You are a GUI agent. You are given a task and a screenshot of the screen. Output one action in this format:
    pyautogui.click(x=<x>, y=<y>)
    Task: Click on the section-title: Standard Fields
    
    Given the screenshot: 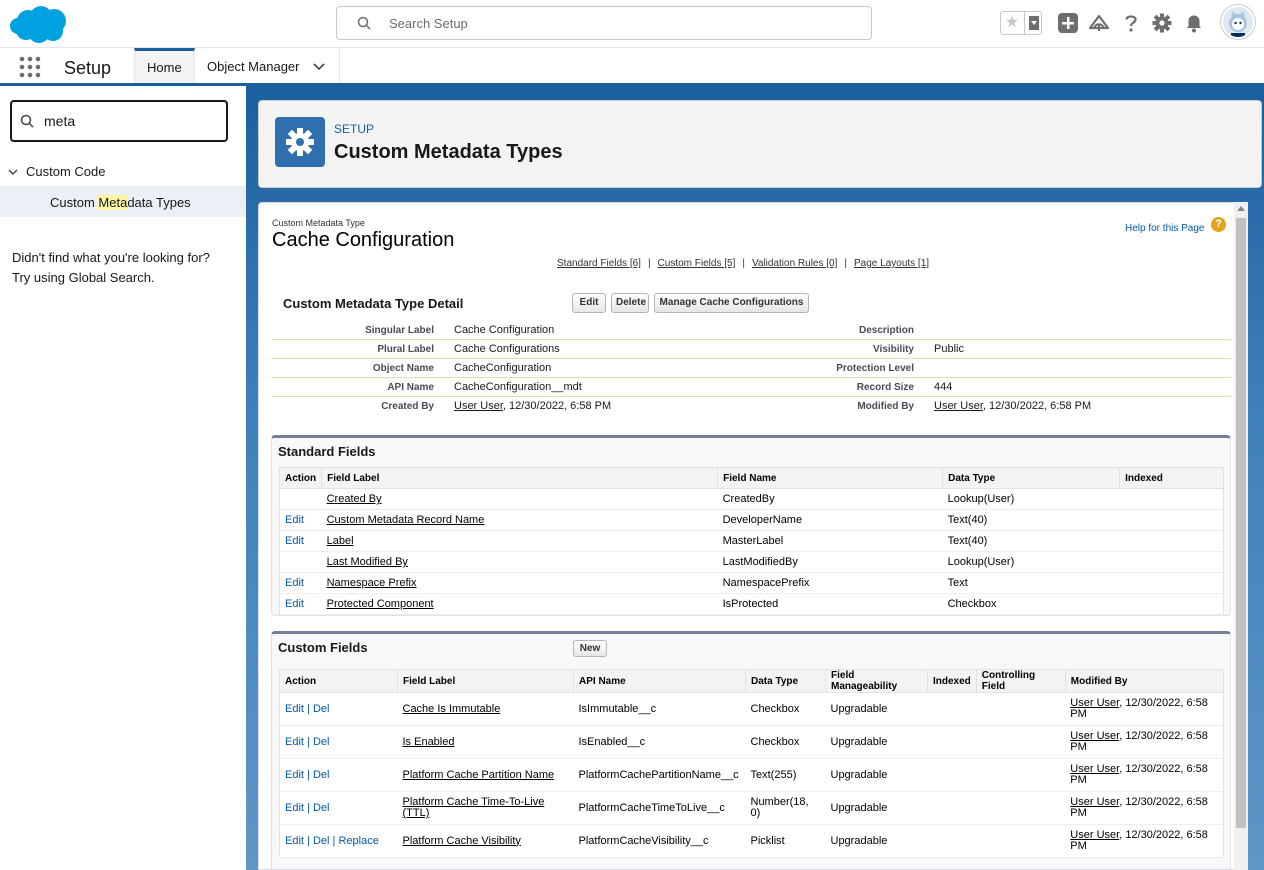 What is the action you would take?
    pyautogui.click(x=327, y=451)
    